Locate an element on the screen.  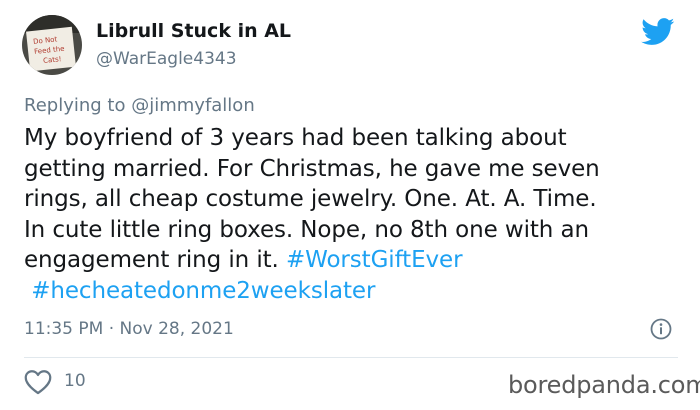
hashtag-link: #WorstGiftEver is located at coordinates (374, 260).